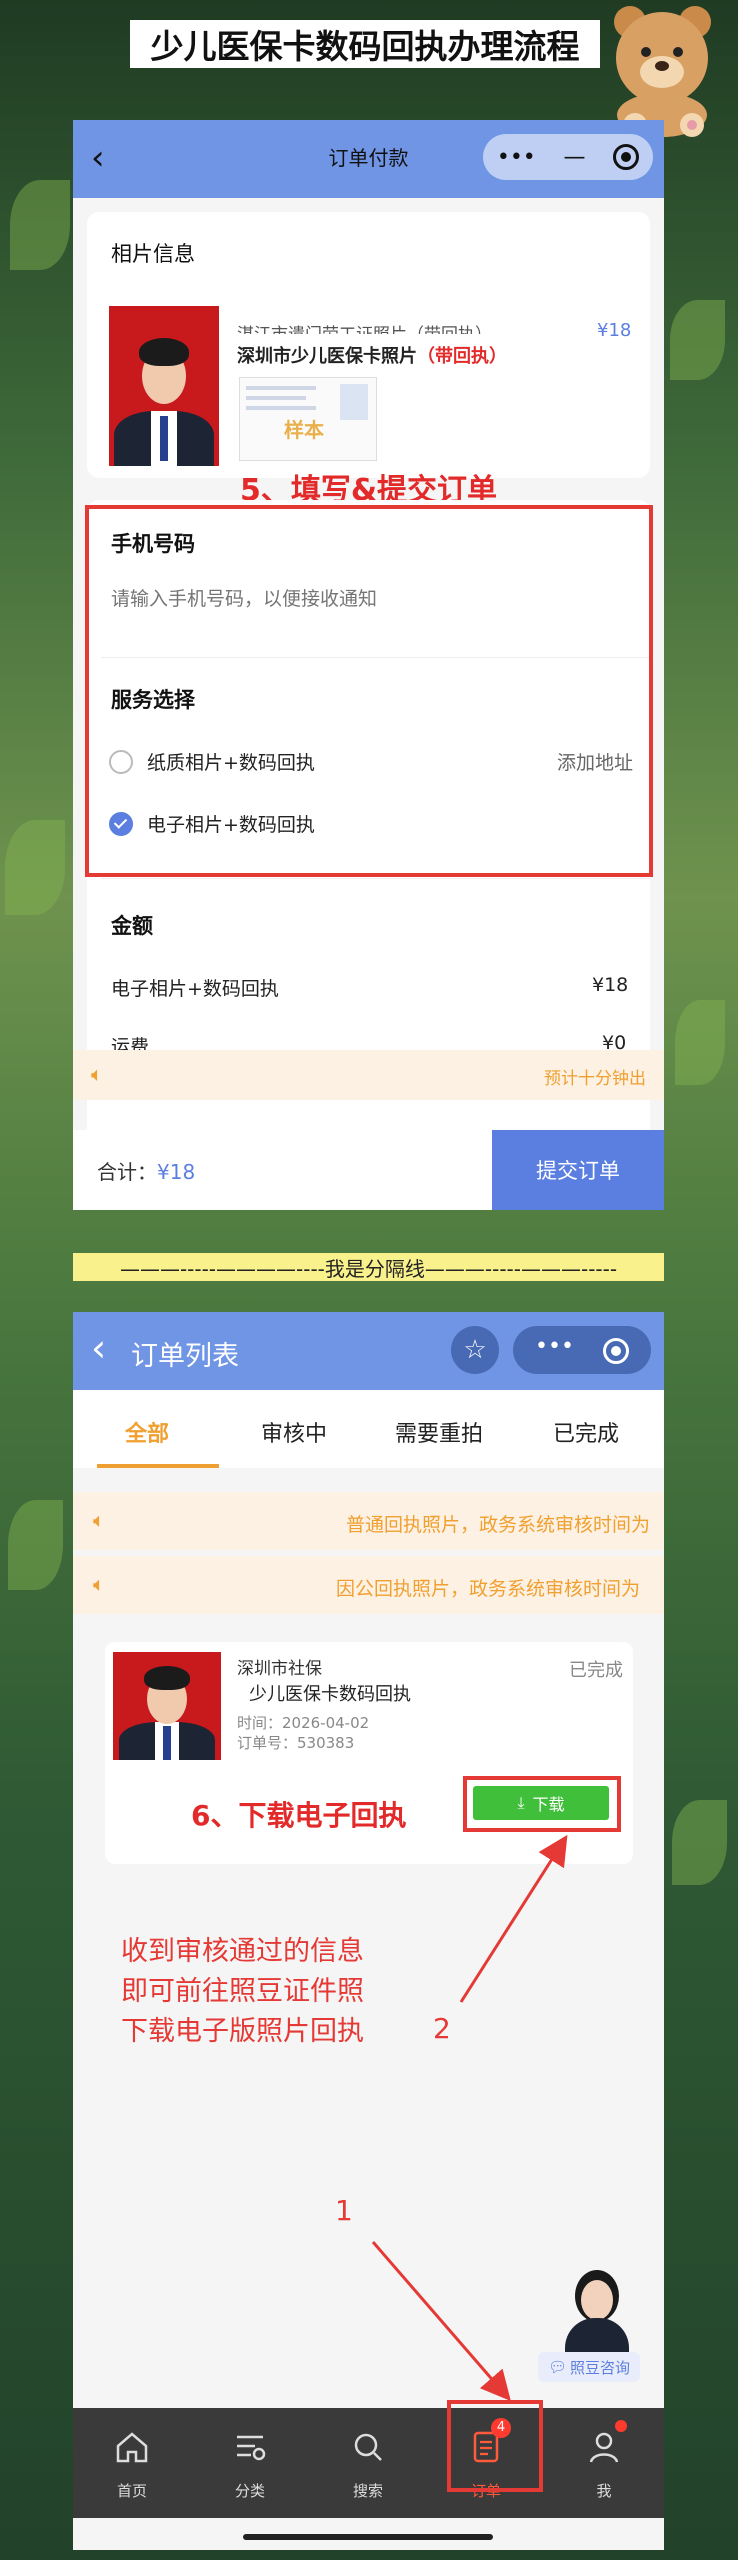 Image resolution: width=738 pixels, height=2560 pixels. Describe the element at coordinates (158, 1466) in the screenshot. I see `tab-active-underline` at that location.